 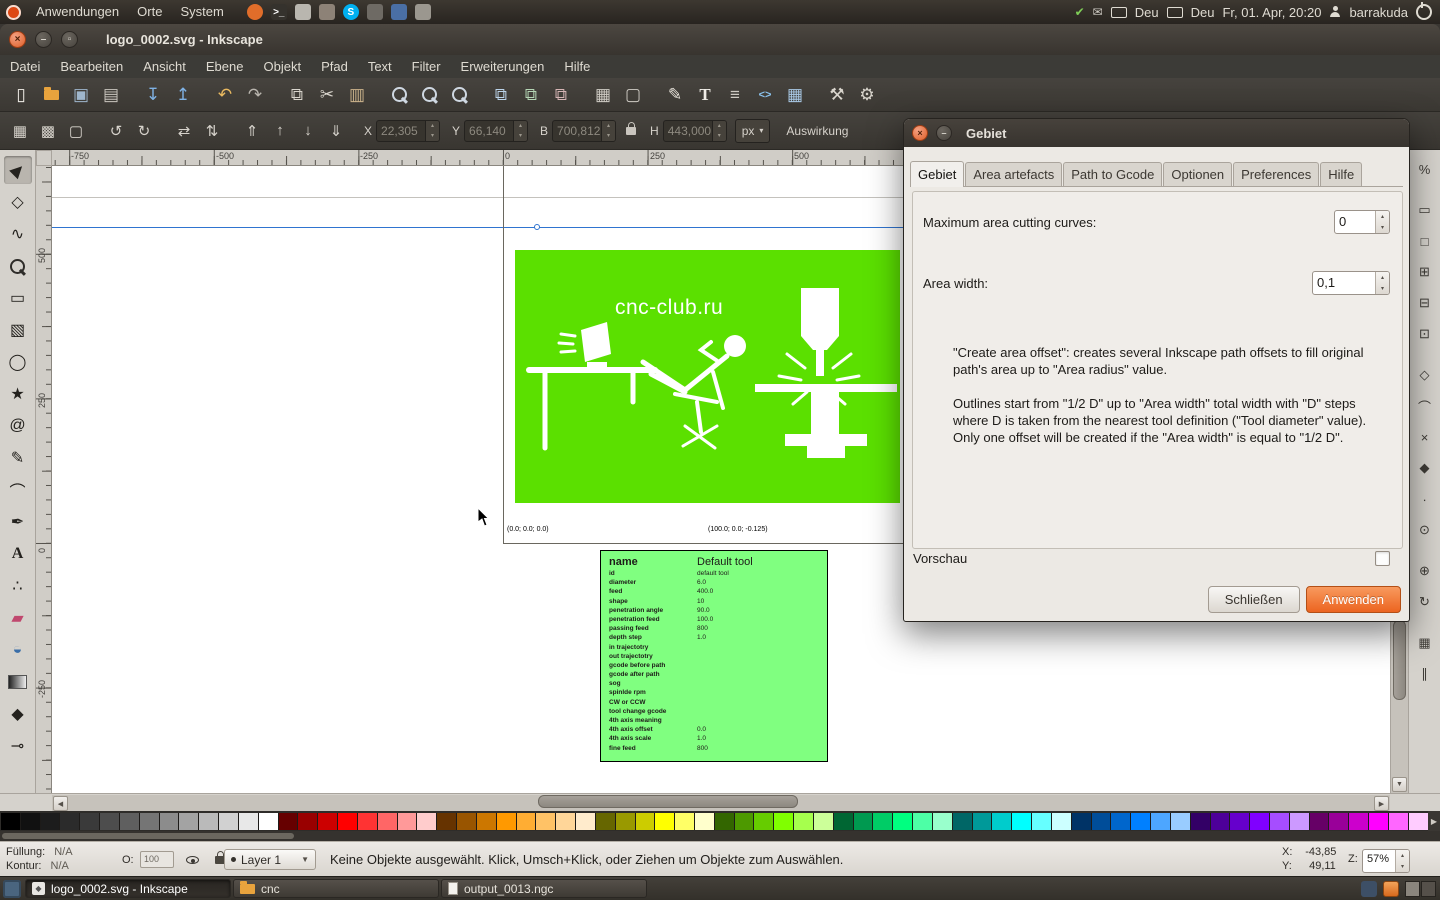 I want to click on zoom-page-icon, so click(x=459, y=95).